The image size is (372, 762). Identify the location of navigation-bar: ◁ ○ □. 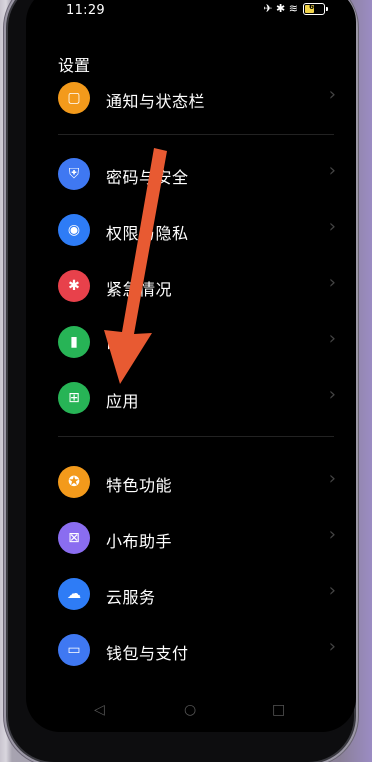
(191, 712).